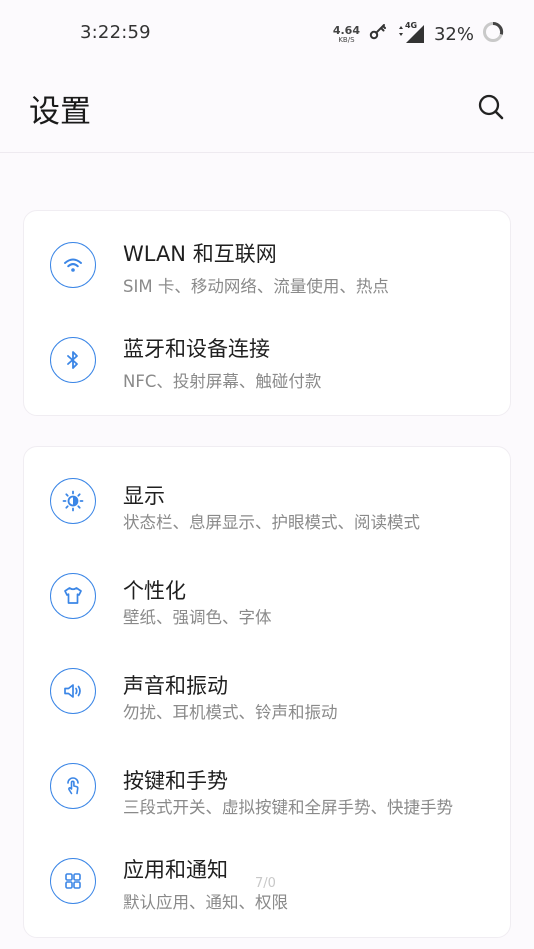 Image resolution: width=534 pixels, height=949 pixels. Describe the element at coordinates (175, 870) in the screenshot. I see `setting-item-title: 应用和通知` at that location.